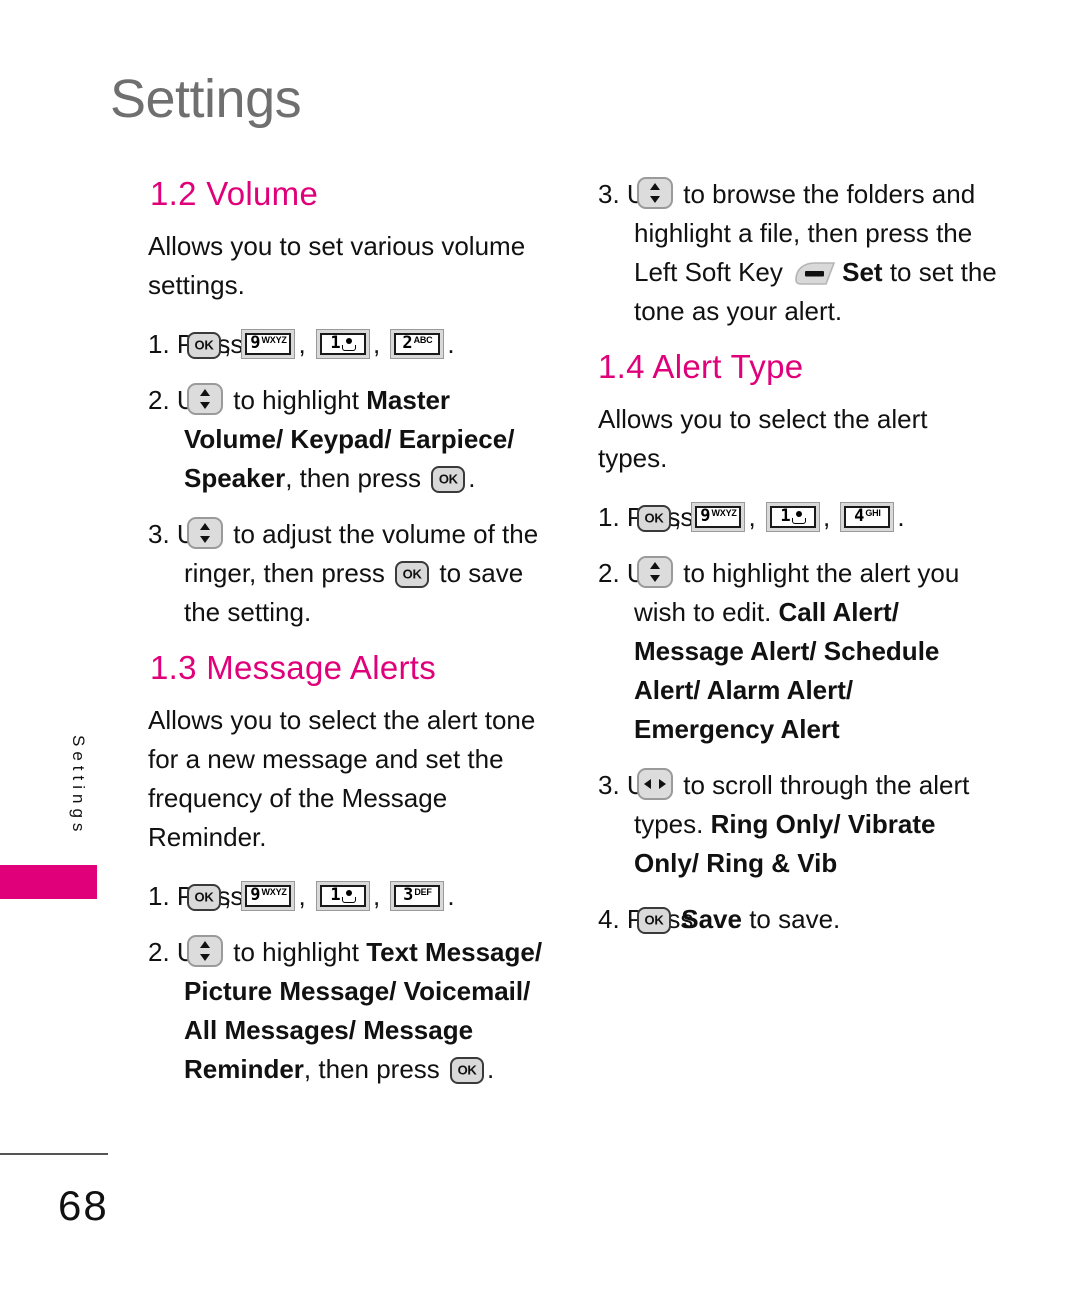 The width and height of the screenshot is (1080, 1295). I want to click on side-tab-color-block, so click(48, 882).